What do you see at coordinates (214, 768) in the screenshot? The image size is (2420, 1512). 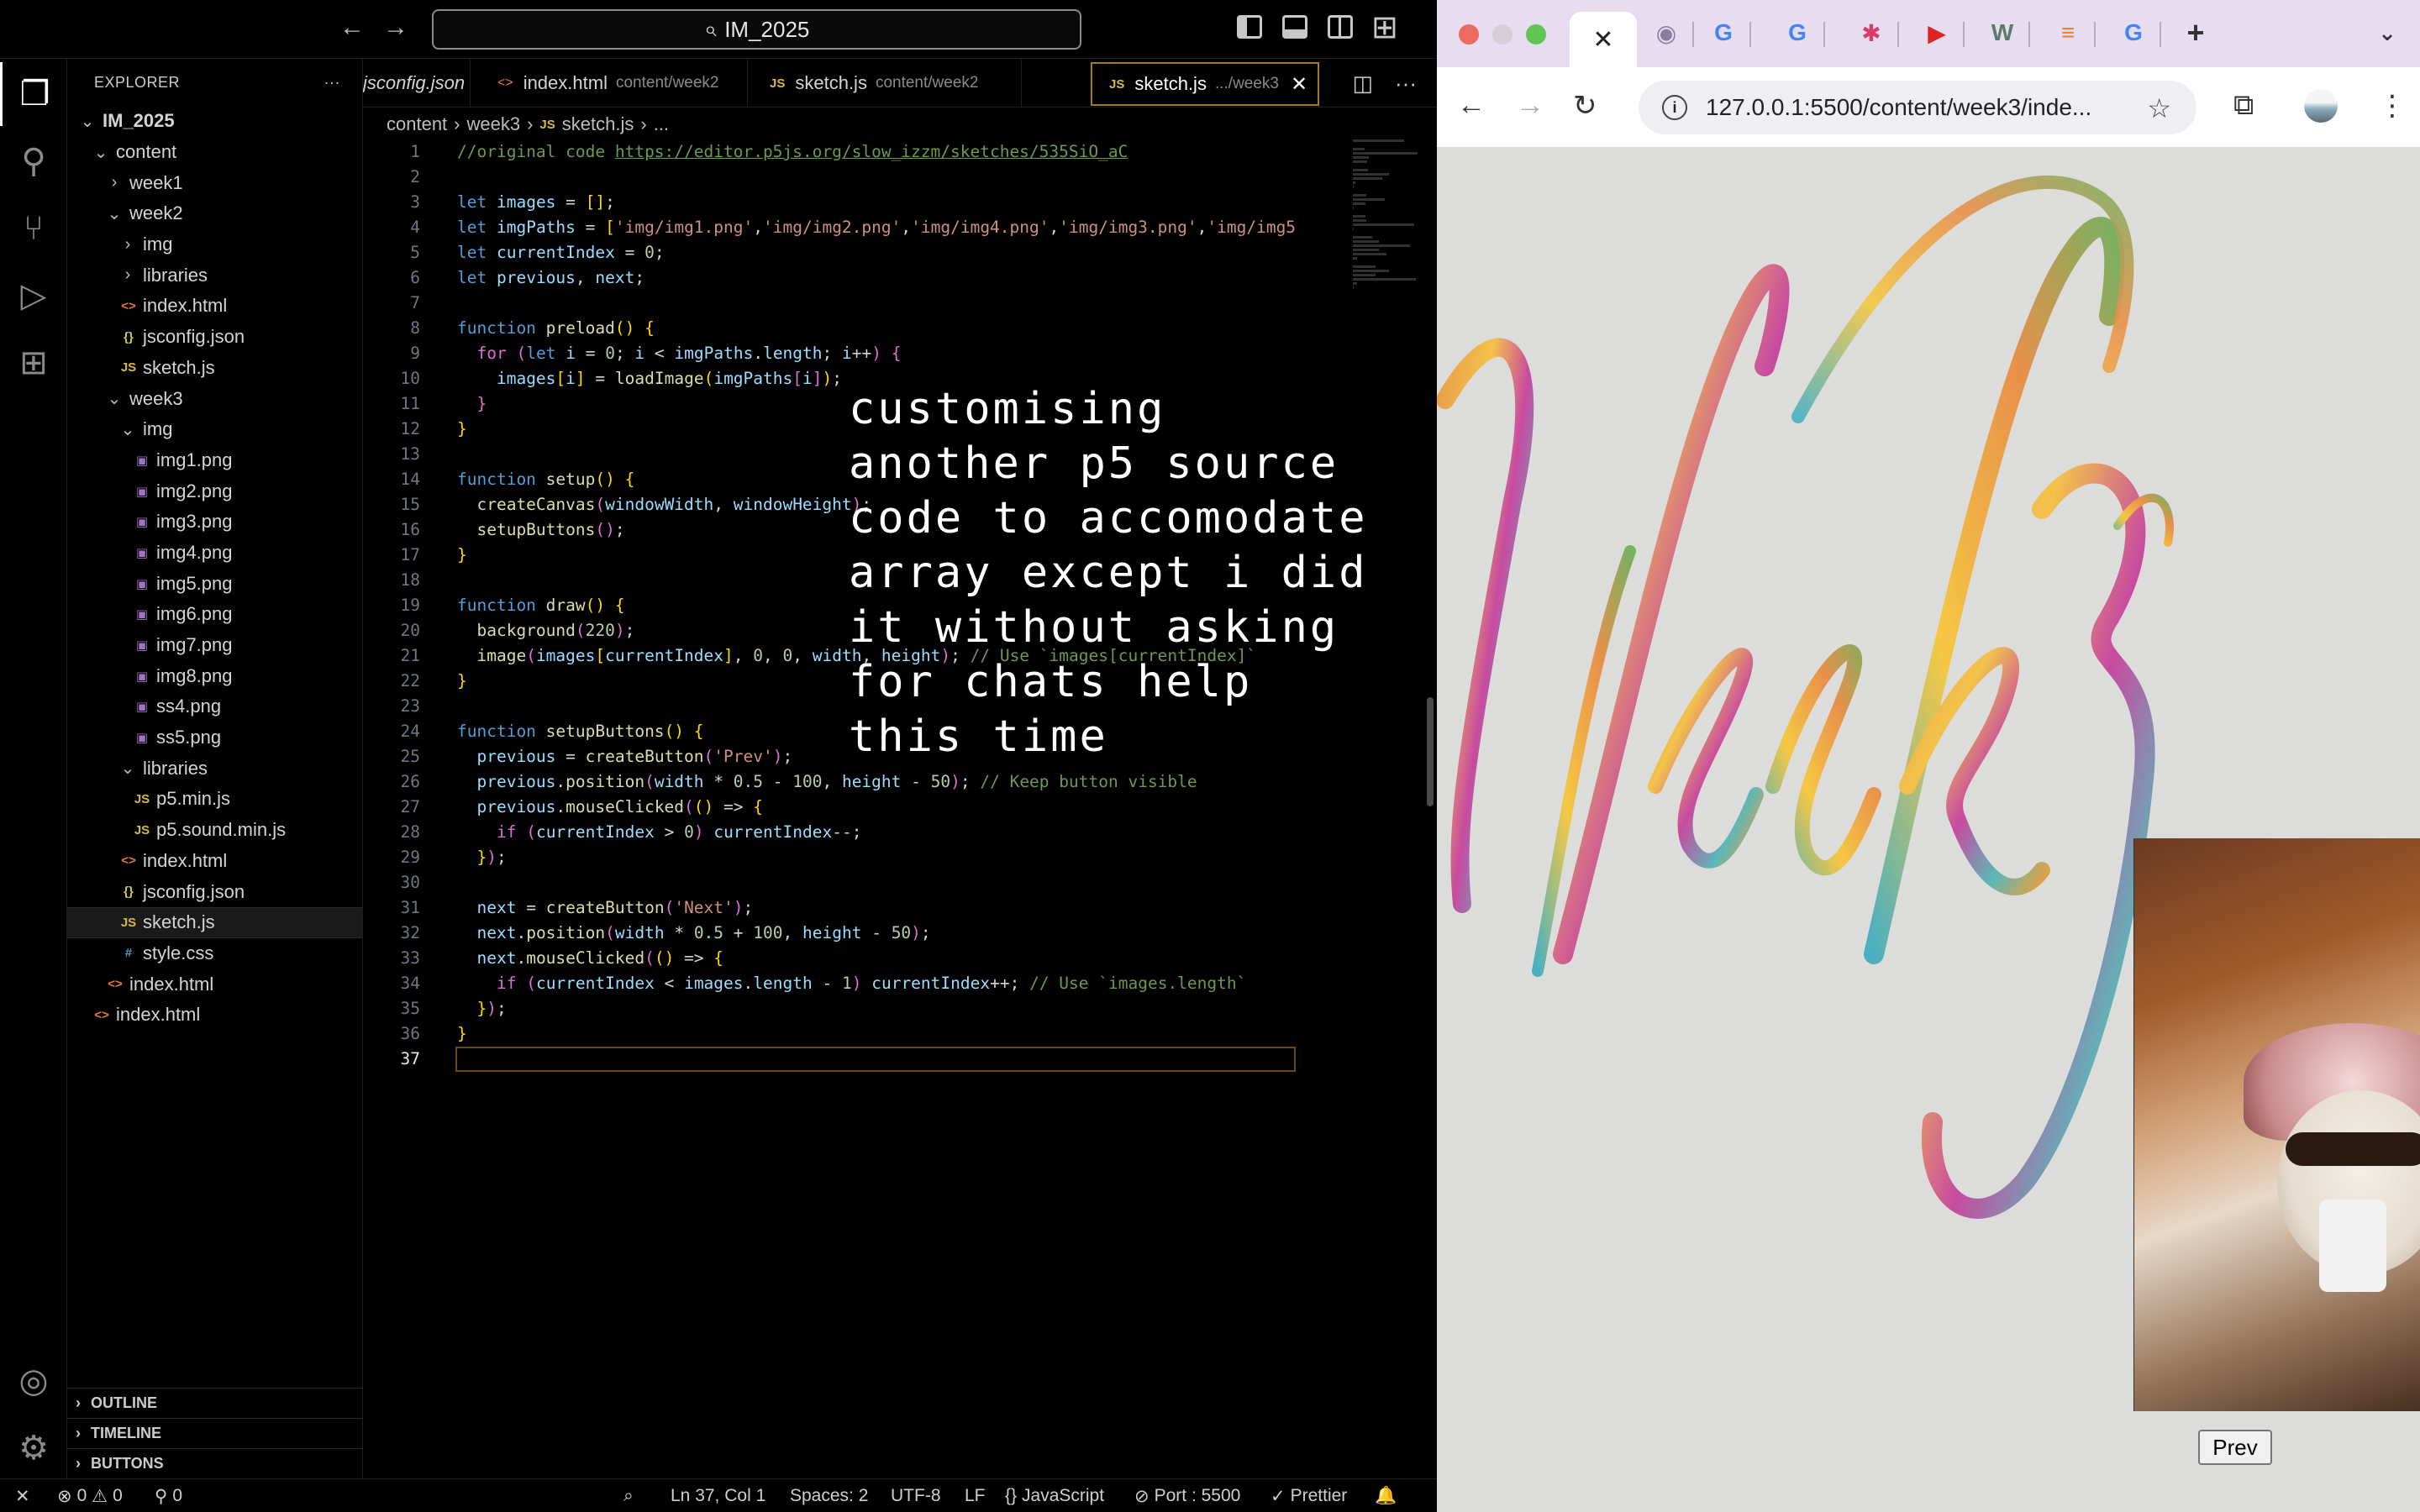 I see `tree-folder-item: ⌄ libraries` at bounding box center [214, 768].